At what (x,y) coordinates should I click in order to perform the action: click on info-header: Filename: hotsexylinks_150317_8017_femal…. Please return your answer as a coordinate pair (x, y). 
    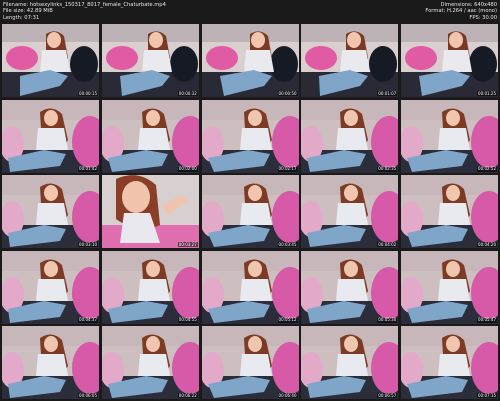
    Looking at the image, I should click on (250, 11).